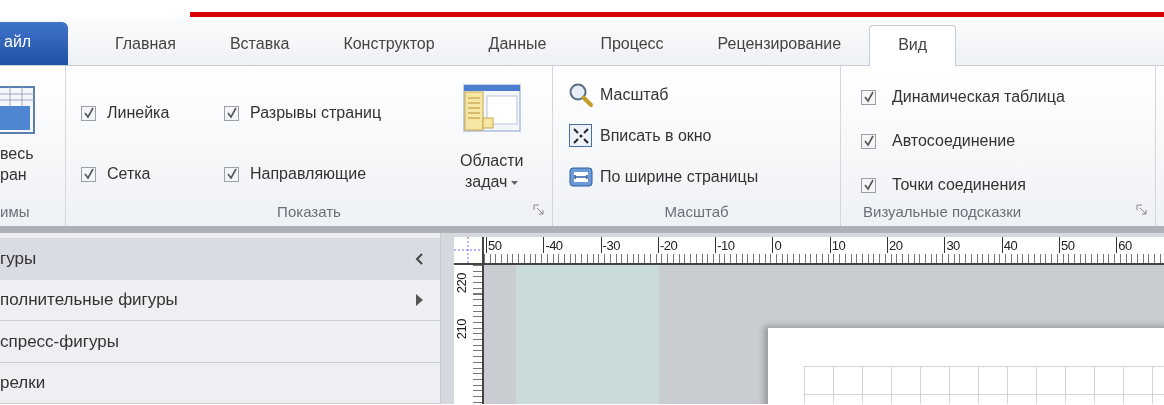  Describe the element at coordinates (129, 174) in the screenshot. I see `checkbox-label: Сетка` at that location.